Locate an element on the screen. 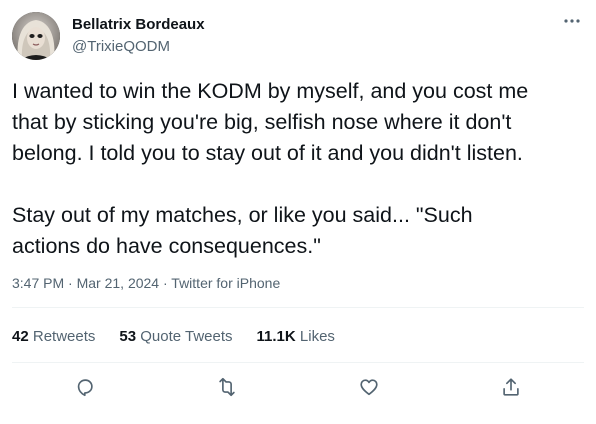  more-button is located at coordinates (572, 21).